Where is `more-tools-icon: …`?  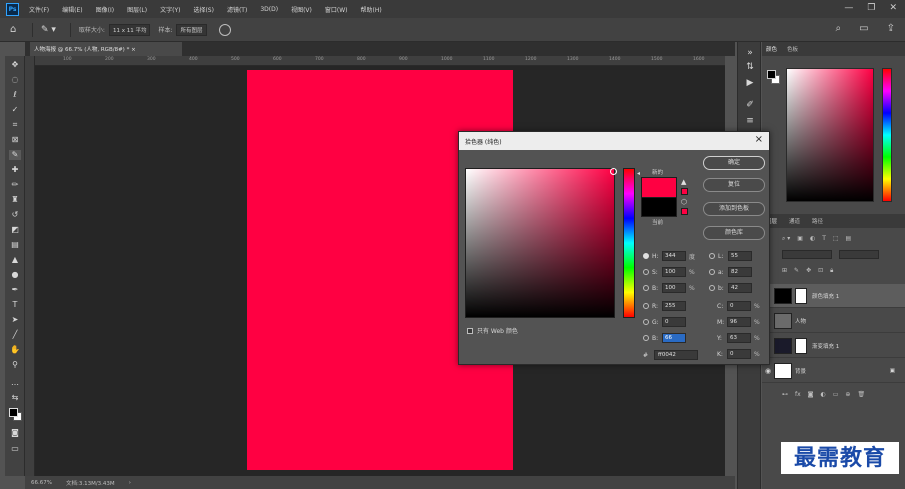 more-tools-icon: … is located at coordinates (15, 383).